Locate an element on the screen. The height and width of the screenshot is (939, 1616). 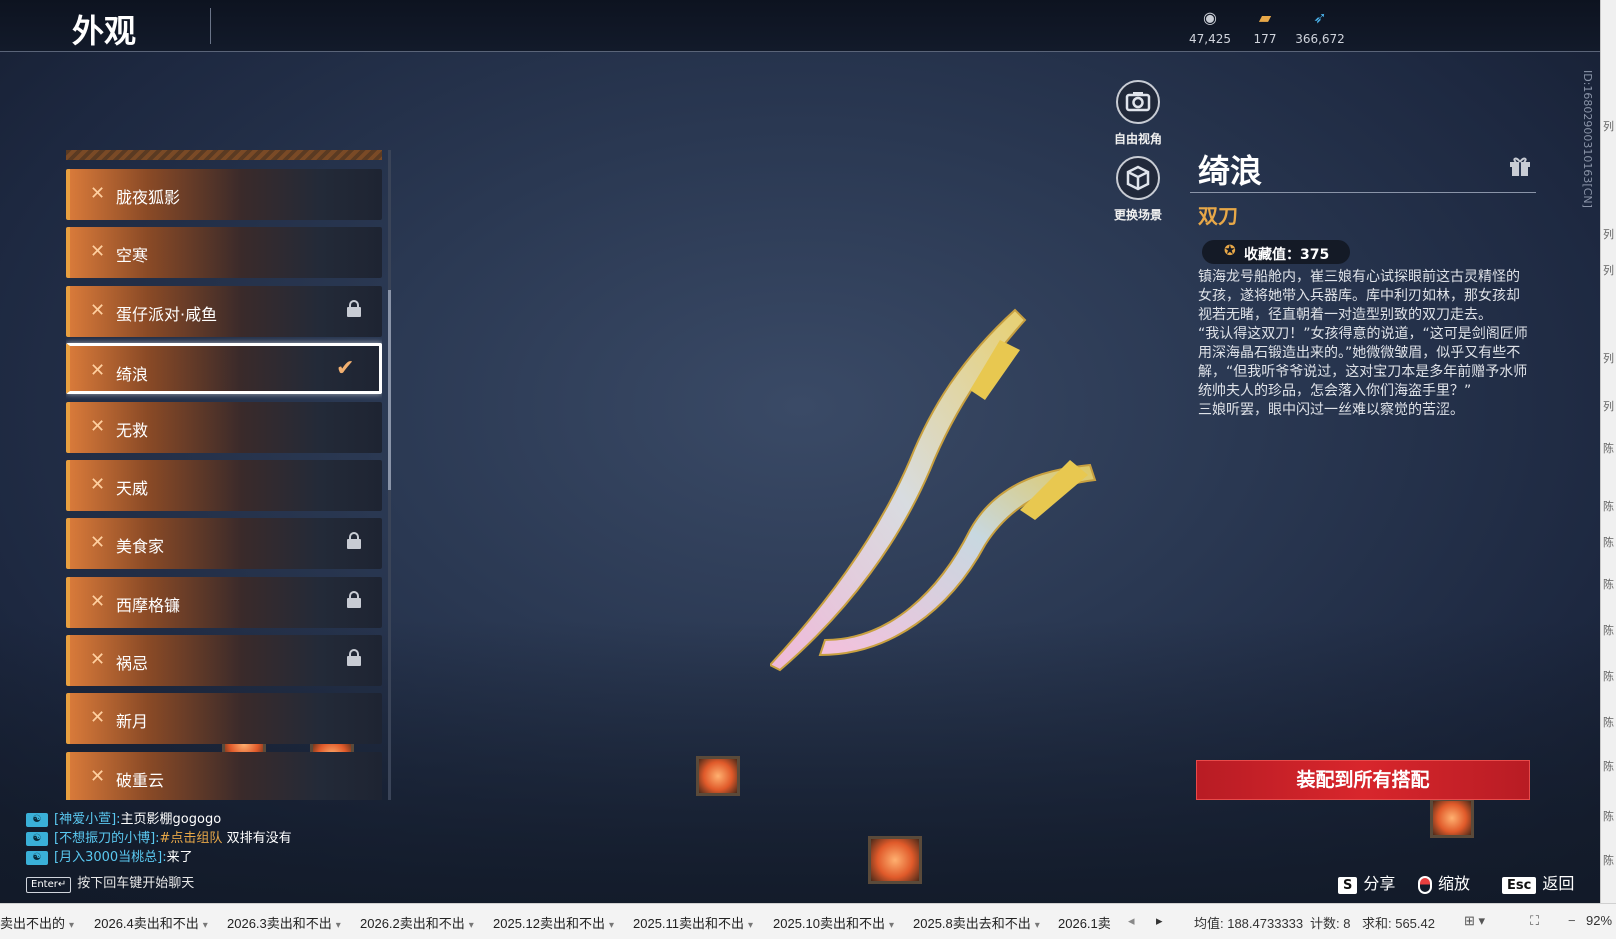
currency-silver: ◉ 47,425 is located at coordinates (1210, 27).